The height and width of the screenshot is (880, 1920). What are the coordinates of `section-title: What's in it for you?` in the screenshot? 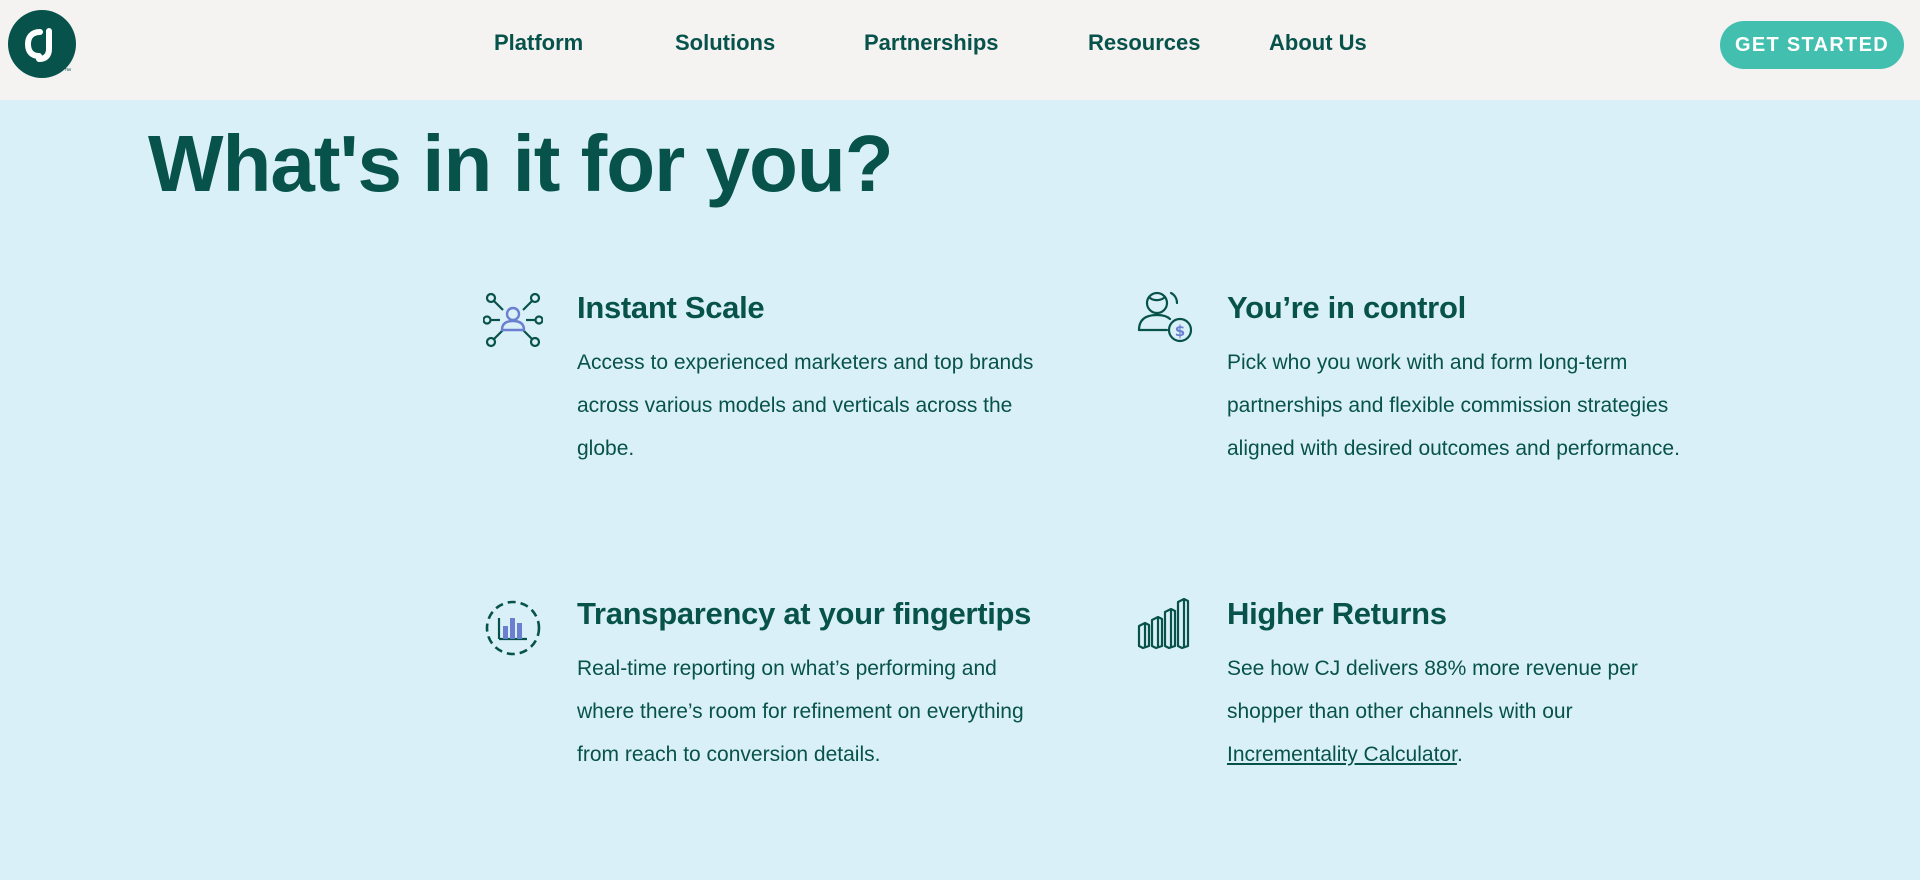 It's located at (521, 163).